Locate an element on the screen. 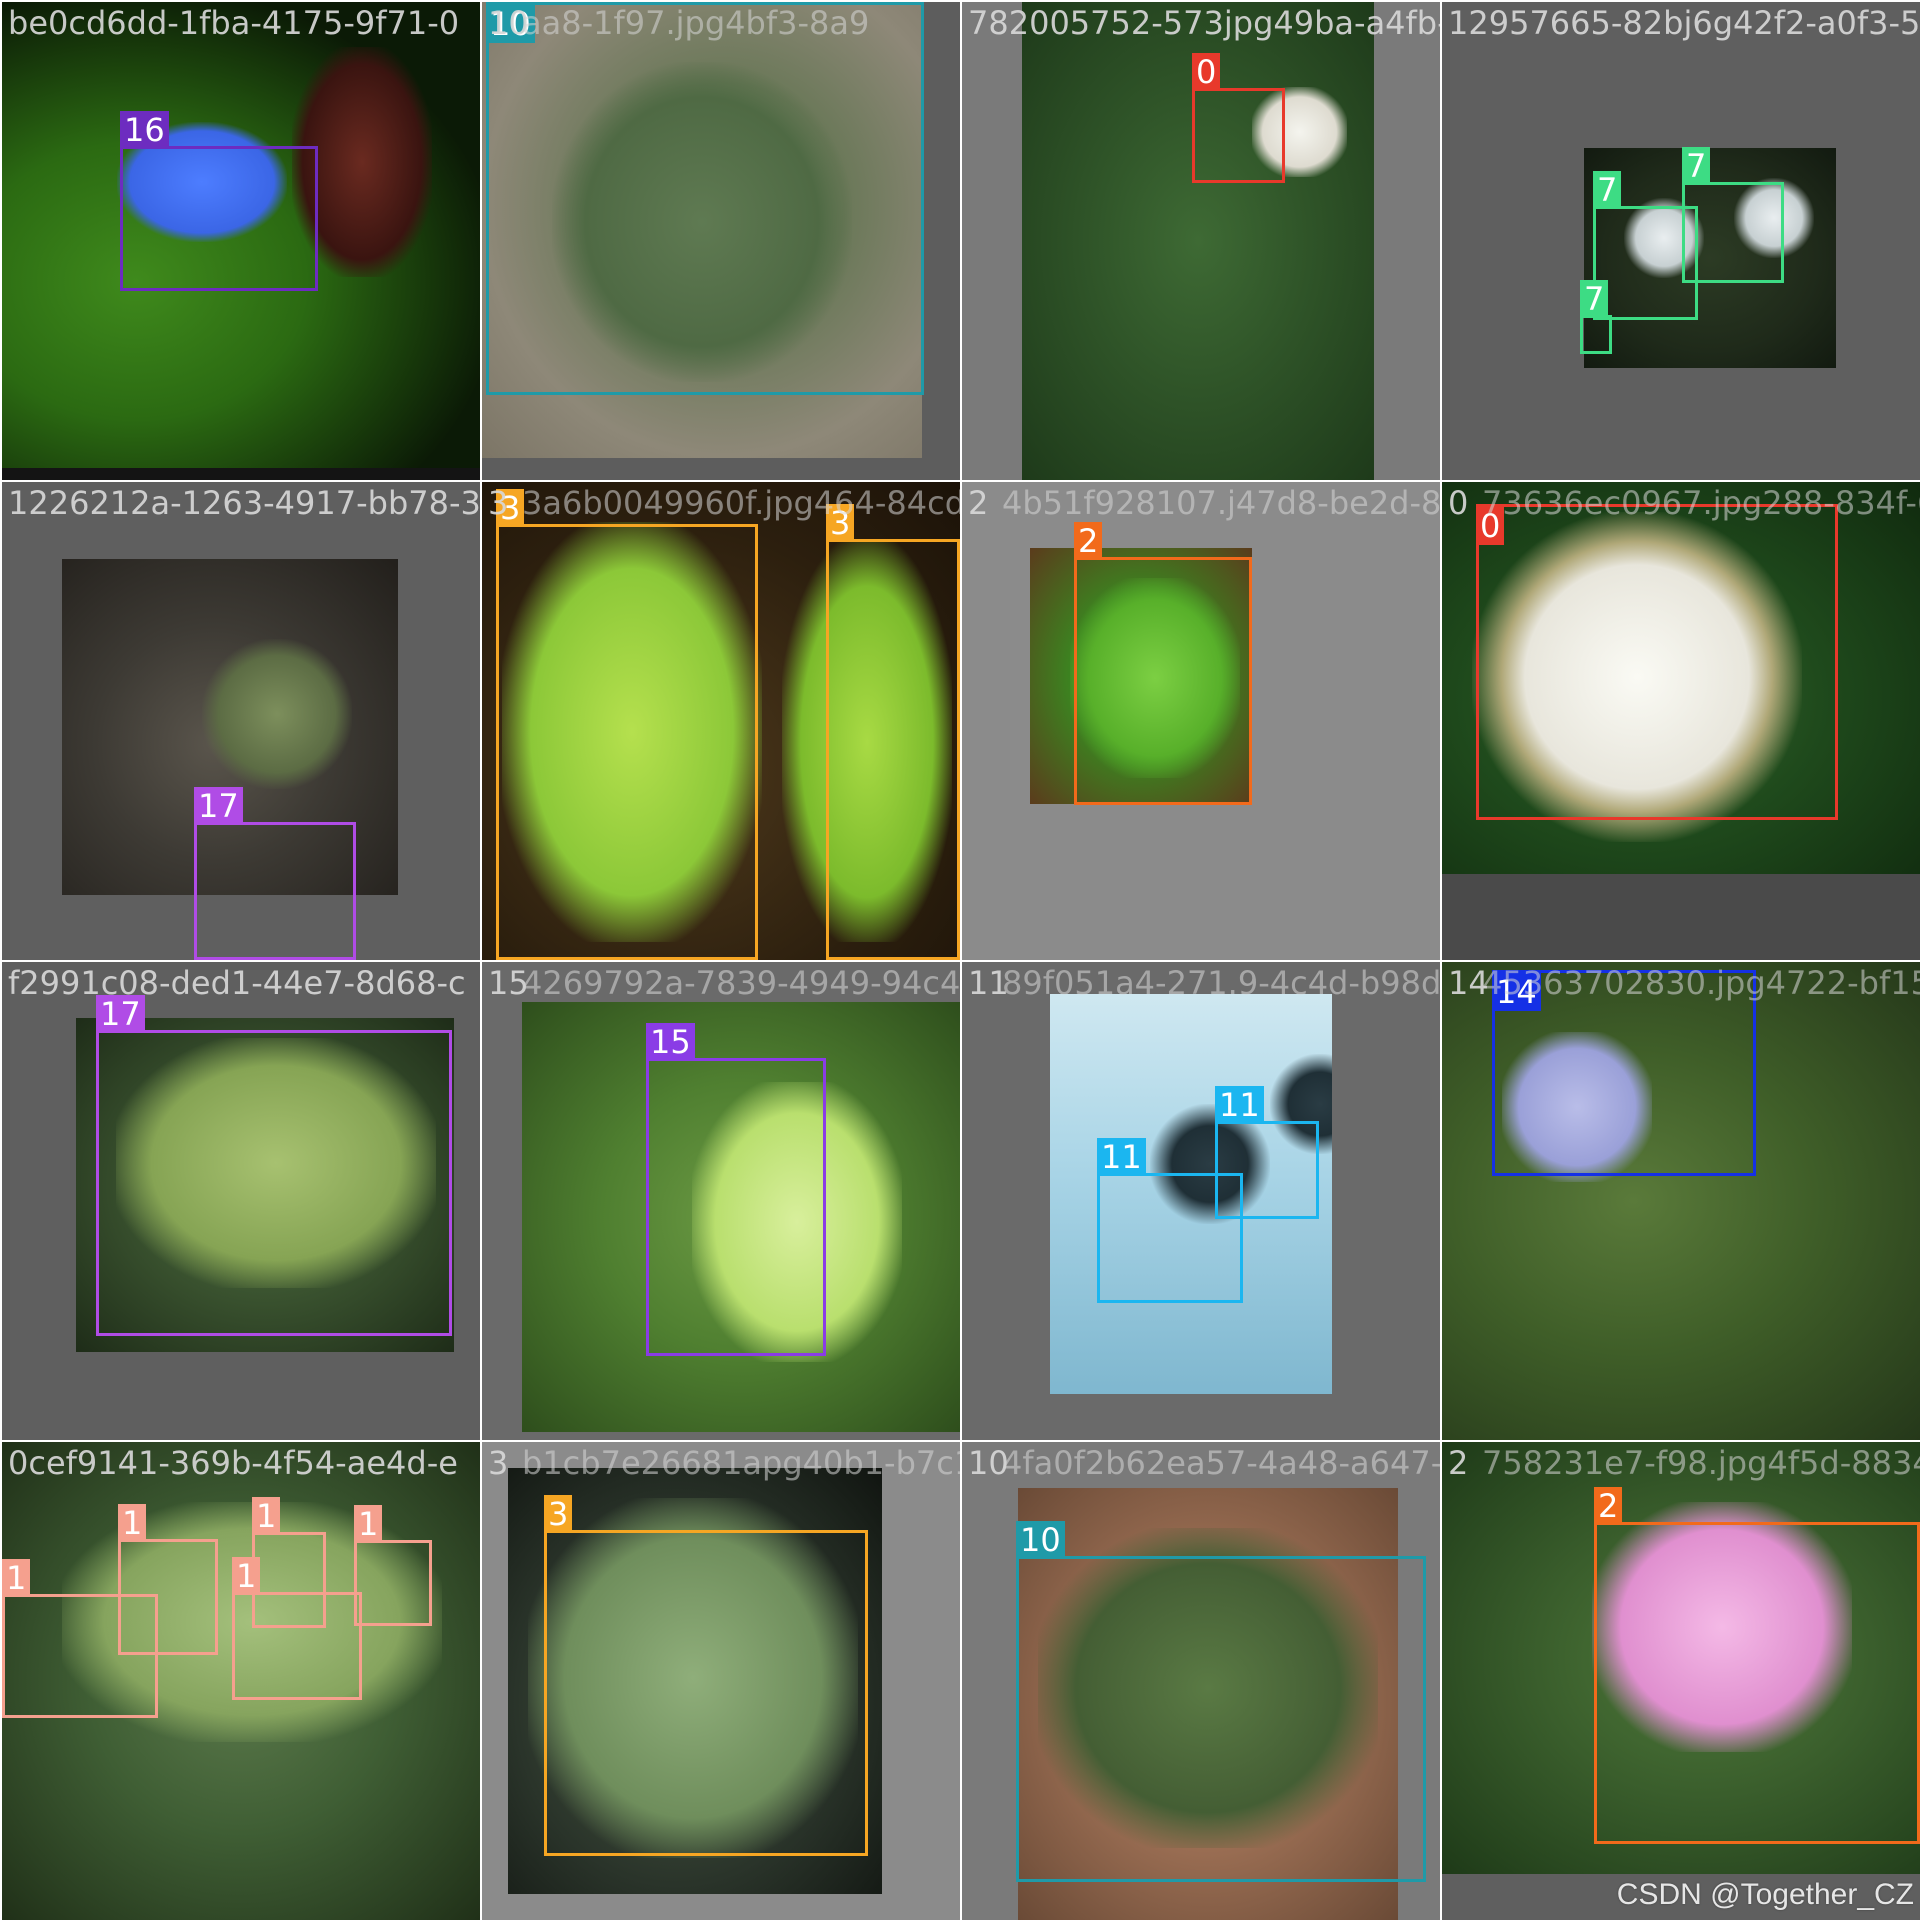 Image resolution: width=1920 pixels, height=1920 pixels. tile-filename: 15 is located at coordinates (508, 983).